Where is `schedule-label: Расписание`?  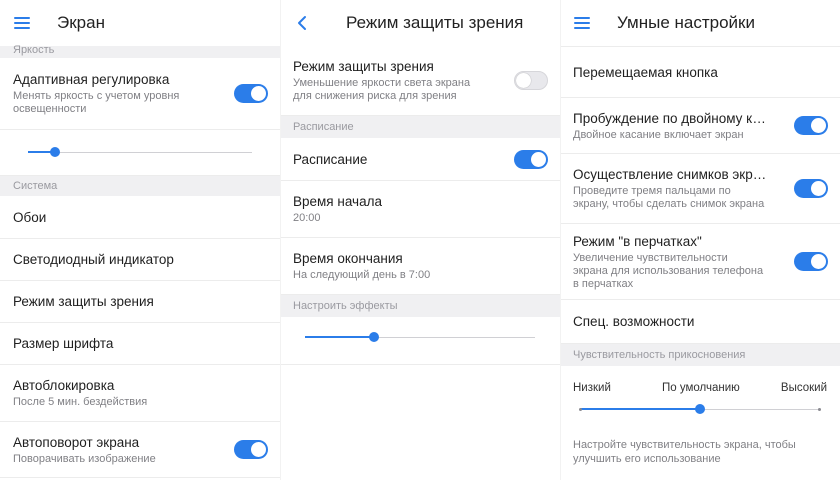 schedule-label: Расписание is located at coordinates (330, 159).